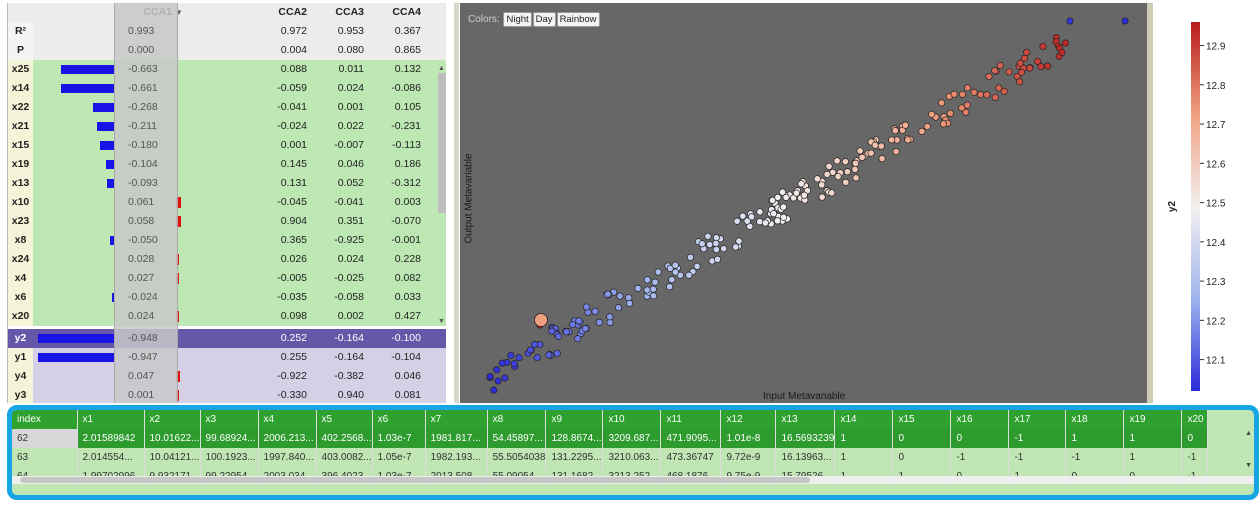 Image resolution: width=1260 pixels, height=505 pixels. Describe the element at coordinates (1248, 433) in the screenshot. I see `table-vscroll-up-icon: ▲` at that location.